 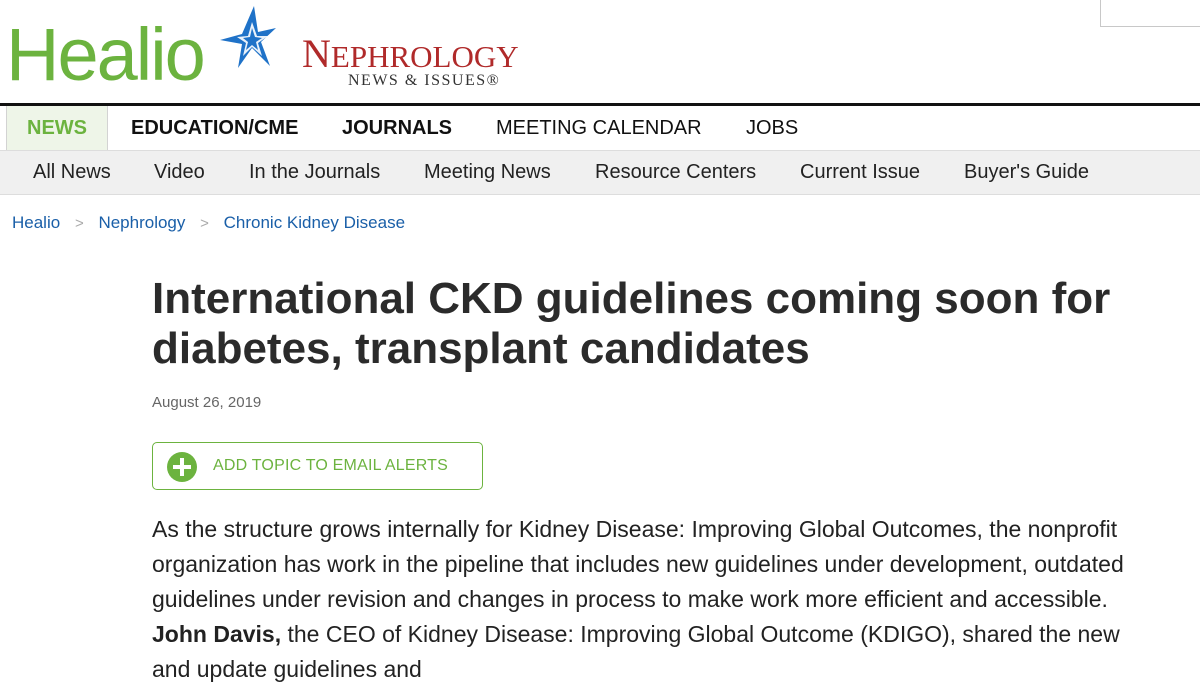 I want to click on nephrology-subtitle: NEWS & ISSUES®, so click(x=424, y=80).